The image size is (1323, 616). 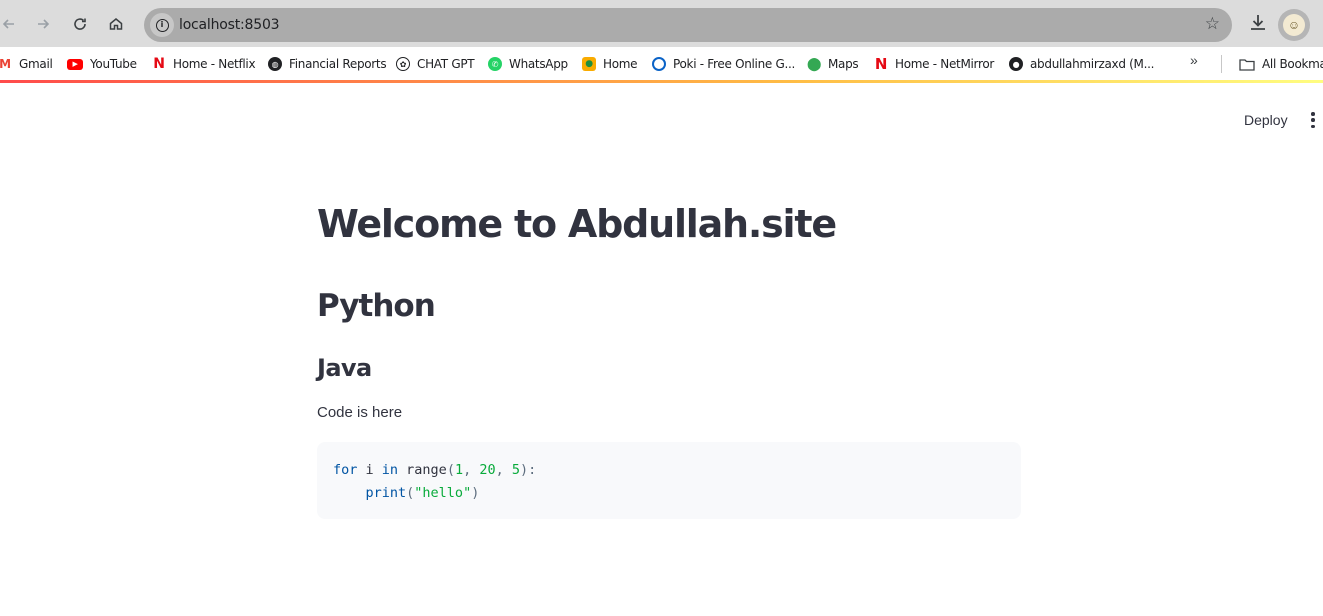 What do you see at coordinates (422, 470) in the screenshot?
I see `code-token: range` at bounding box center [422, 470].